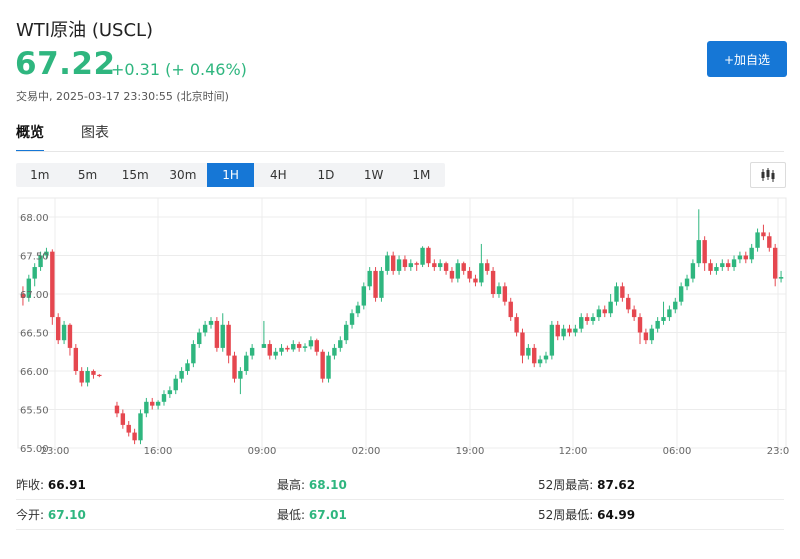 The width and height of the screenshot is (800, 559). Describe the element at coordinates (65, 64) in the screenshot. I see `last-price: 67.22` at that location.